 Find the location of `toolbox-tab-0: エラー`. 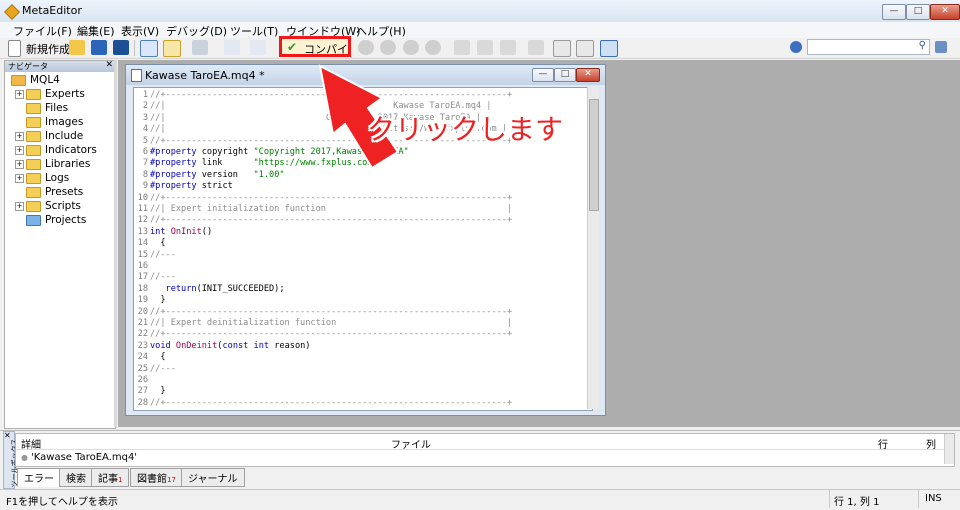

toolbox-tab-0: エラー is located at coordinates (39, 477).